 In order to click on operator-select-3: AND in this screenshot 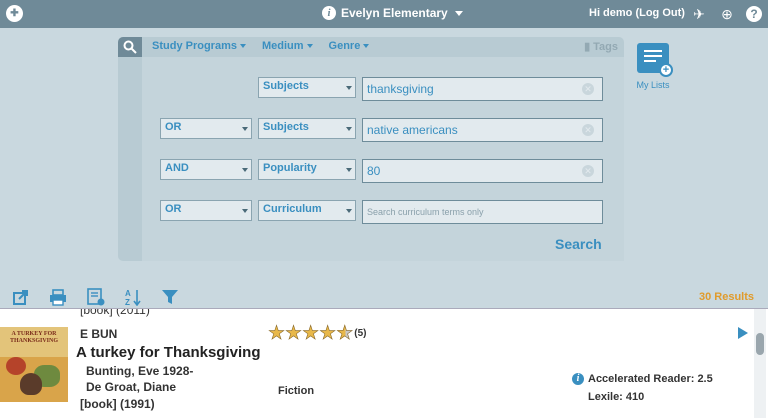, I will do `click(206, 169)`.